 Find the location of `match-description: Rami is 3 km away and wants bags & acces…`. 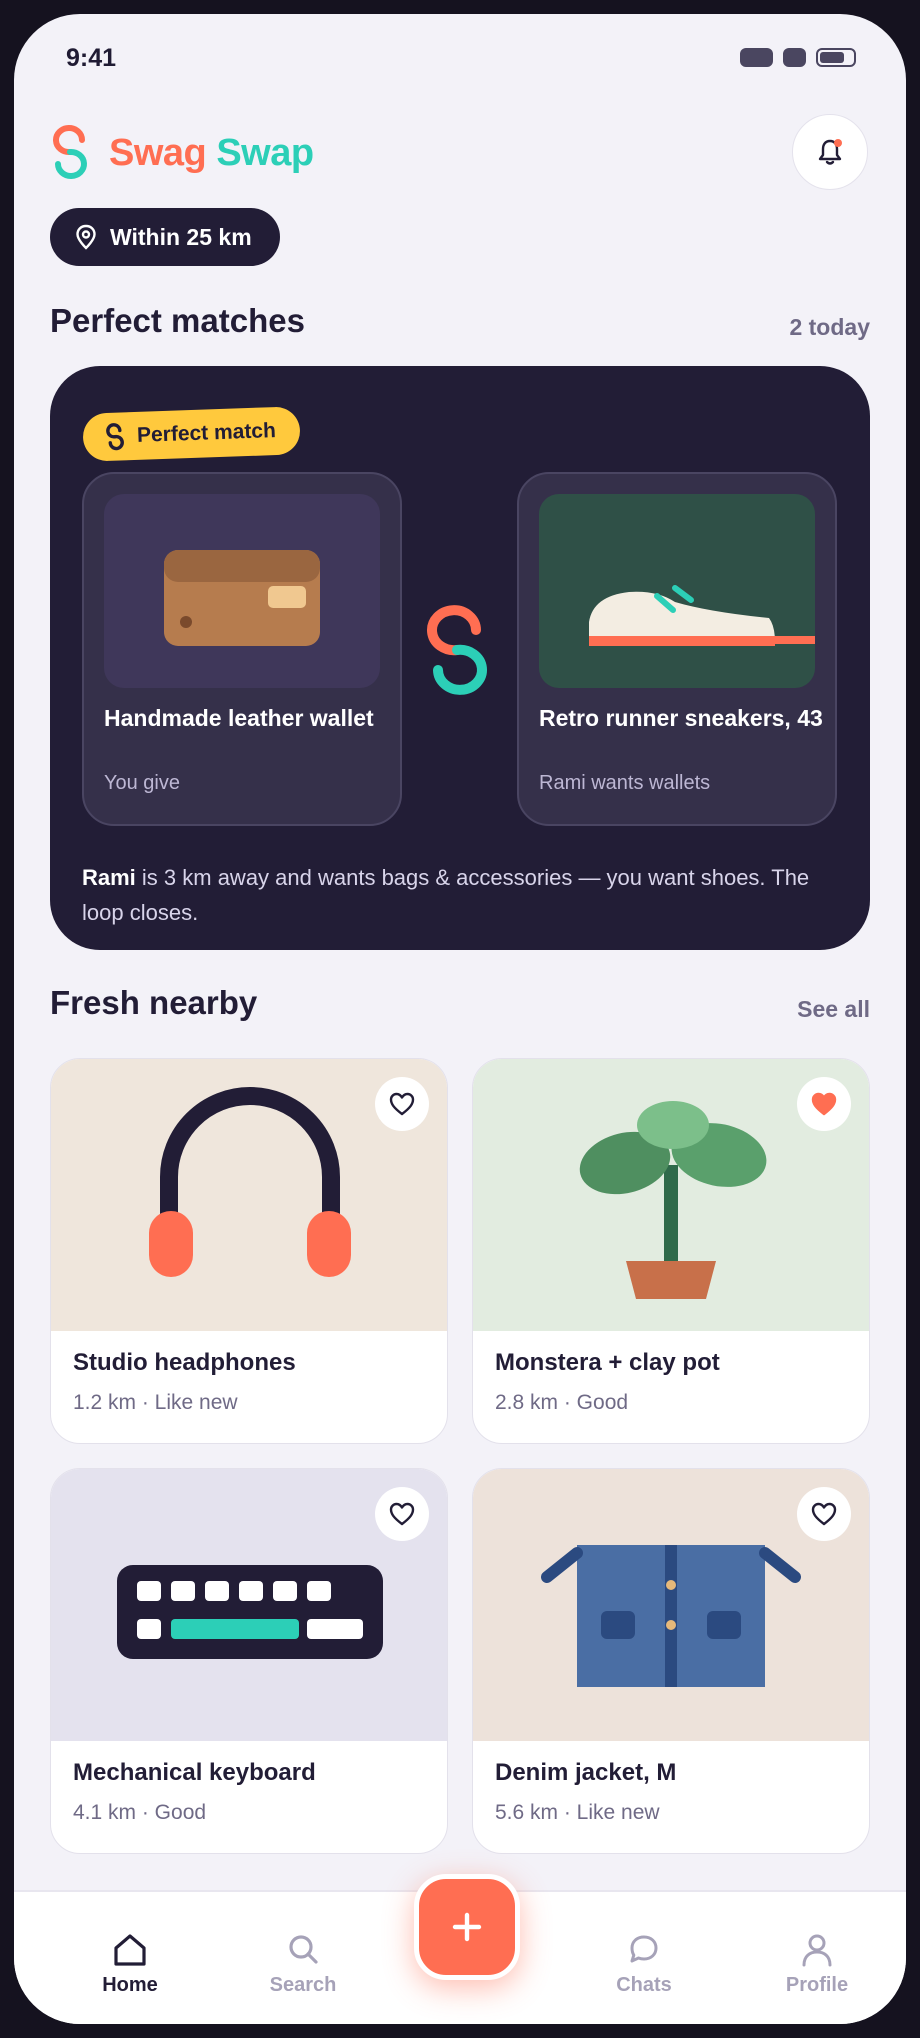

match-description: Rami is 3 km away and wants bags & acces… is located at coordinates (462, 895).